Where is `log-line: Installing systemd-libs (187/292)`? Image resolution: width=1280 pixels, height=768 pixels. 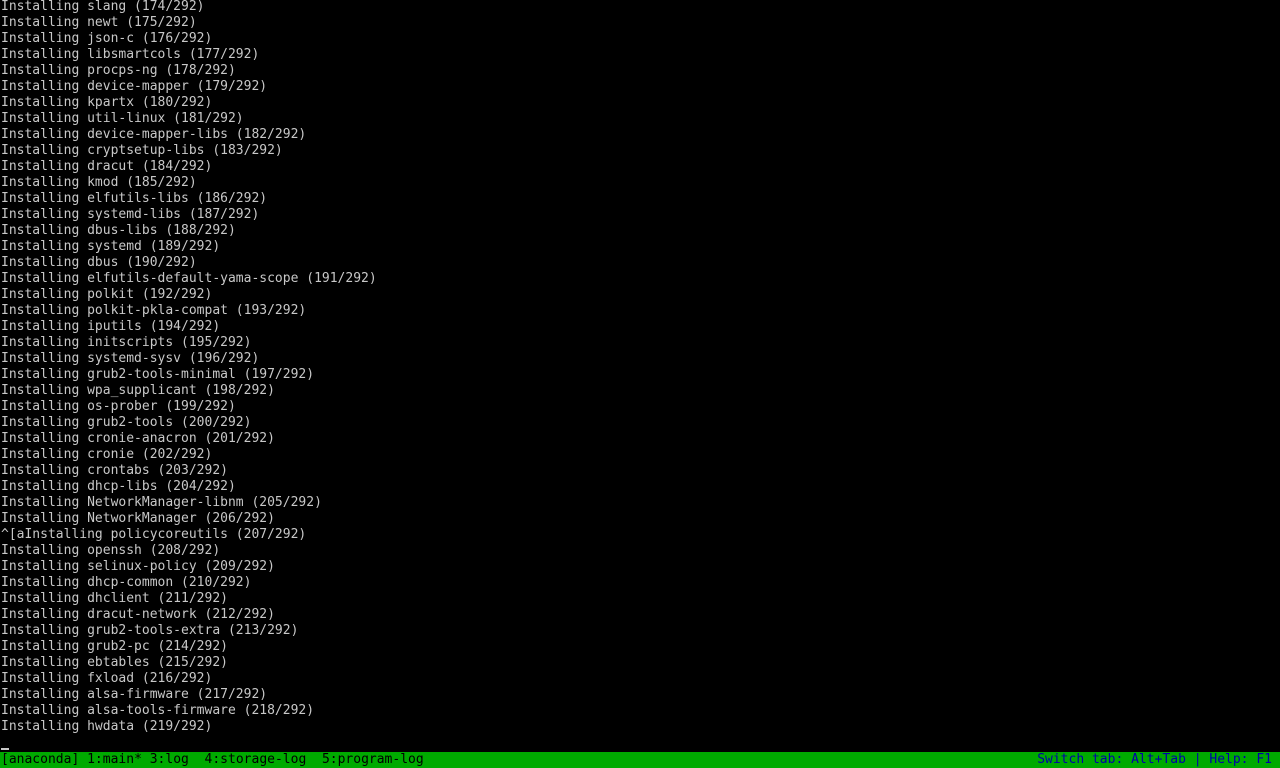
log-line: Installing systemd-libs (187/292) is located at coordinates (130, 214).